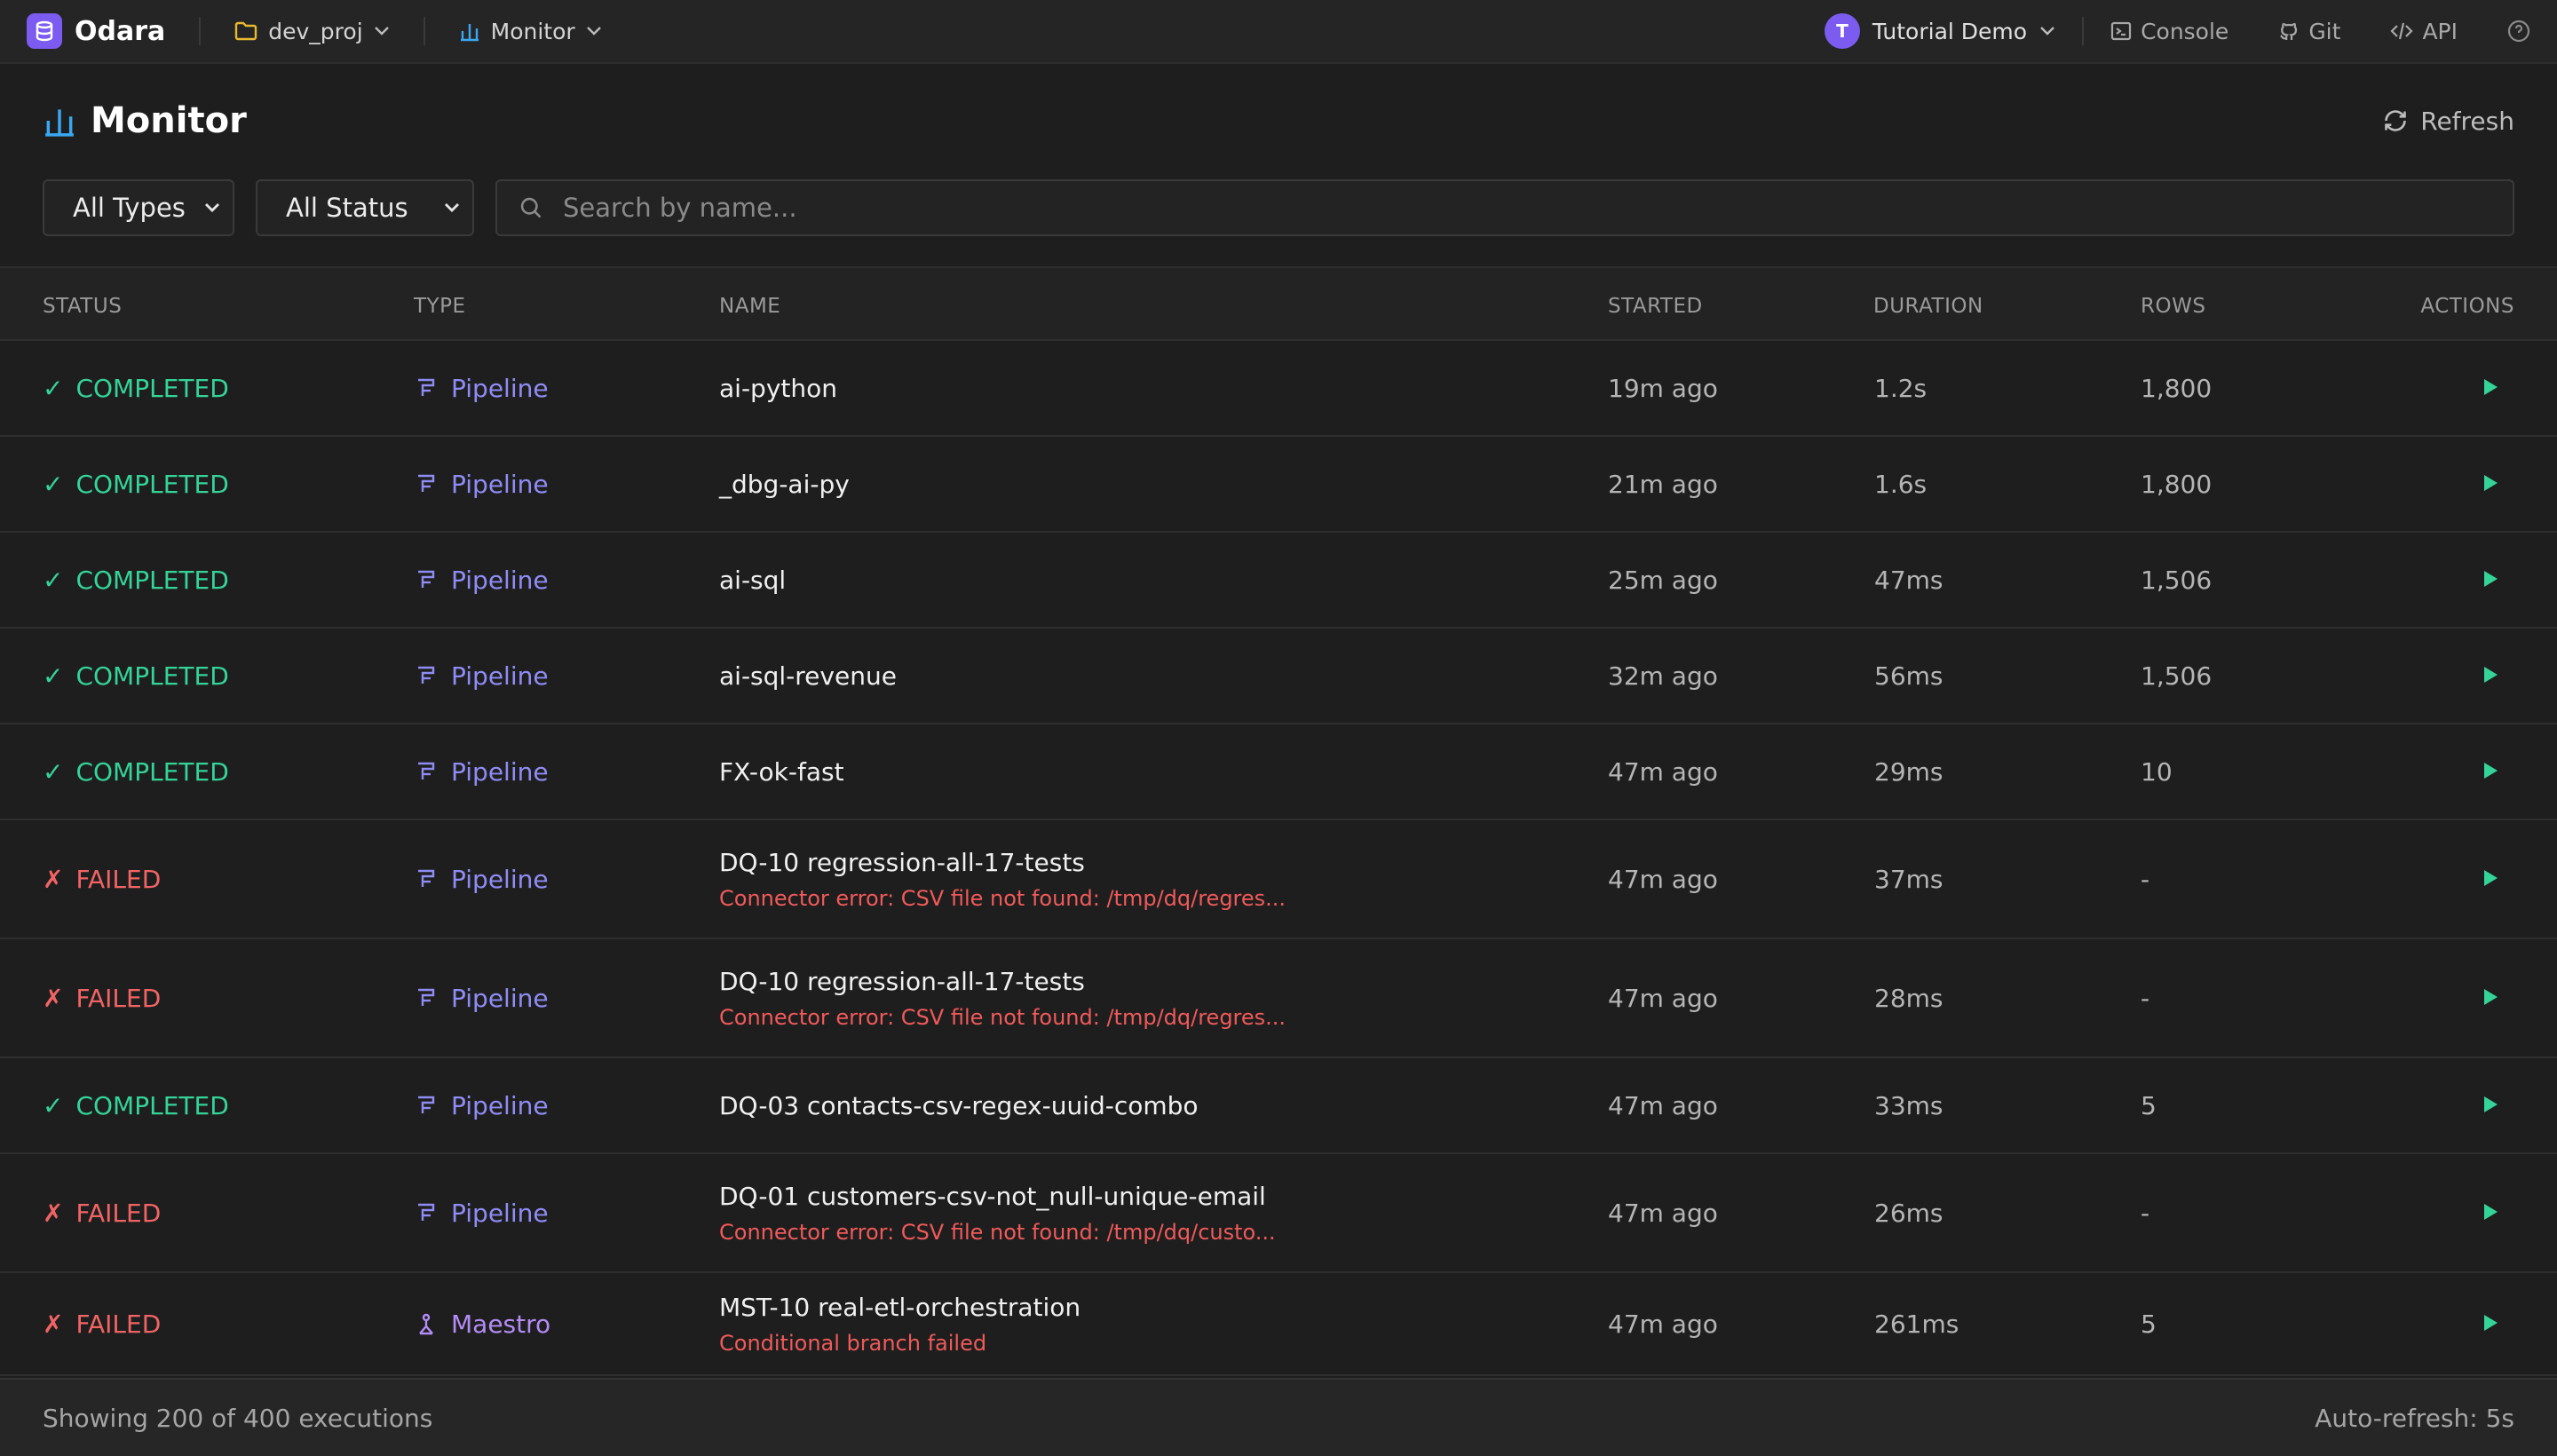  What do you see at coordinates (959, 1105) in the screenshot?
I see `execution-name: DQ-03 contacts-csv-regex-uuid-combo` at bounding box center [959, 1105].